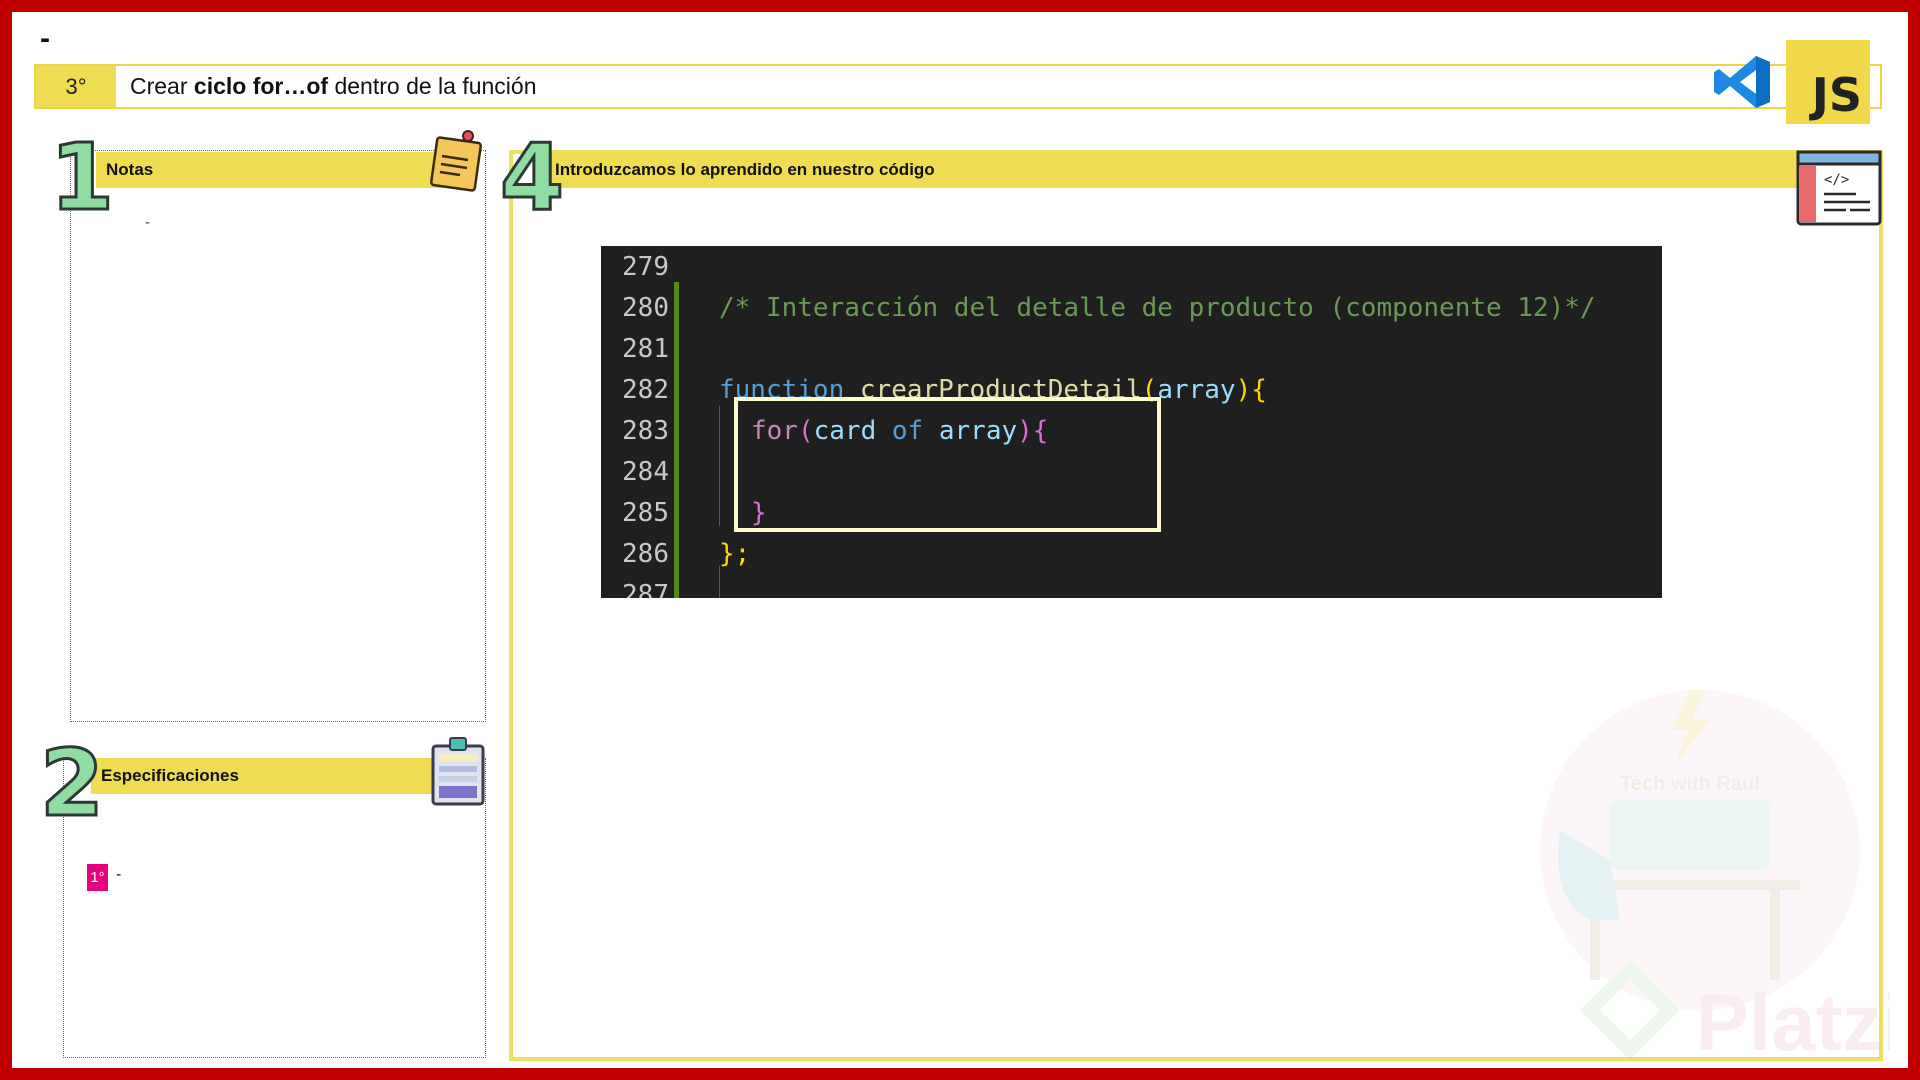 Image resolution: width=1920 pixels, height=1080 pixels. What do you see at coordinates (645, 553) in the screenshot?
I see `line-number: 286` at bounding box center [645, 553].